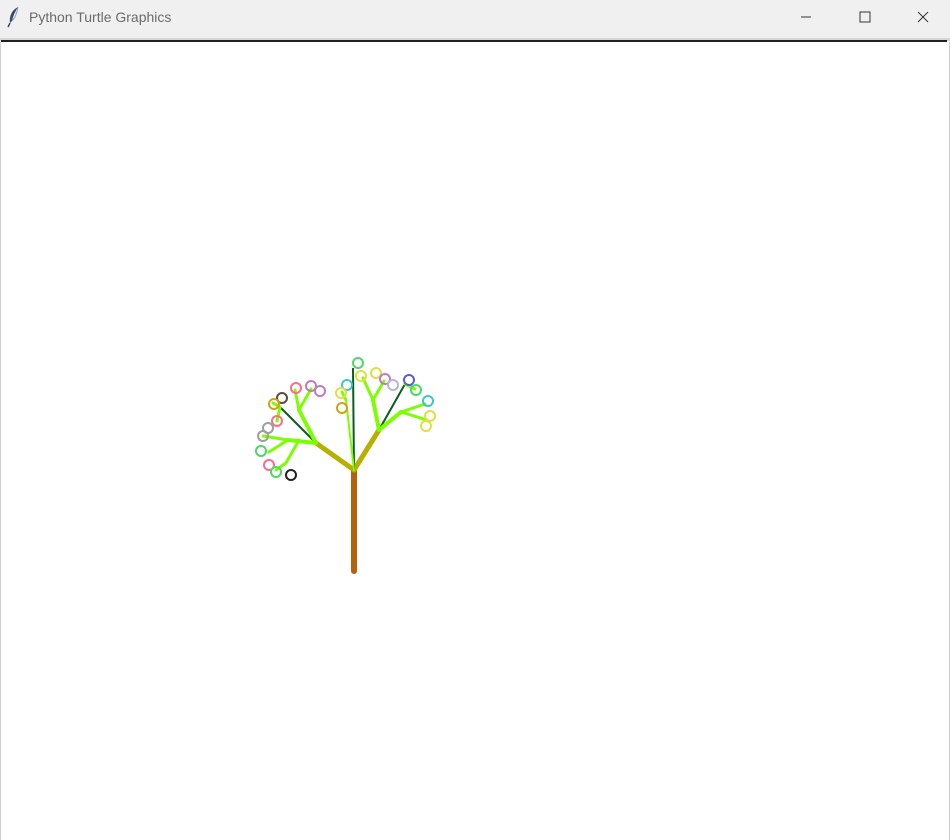 The height and width of the screenshot is (840, 950). I want to click on feather-icon, so click(14, 17).